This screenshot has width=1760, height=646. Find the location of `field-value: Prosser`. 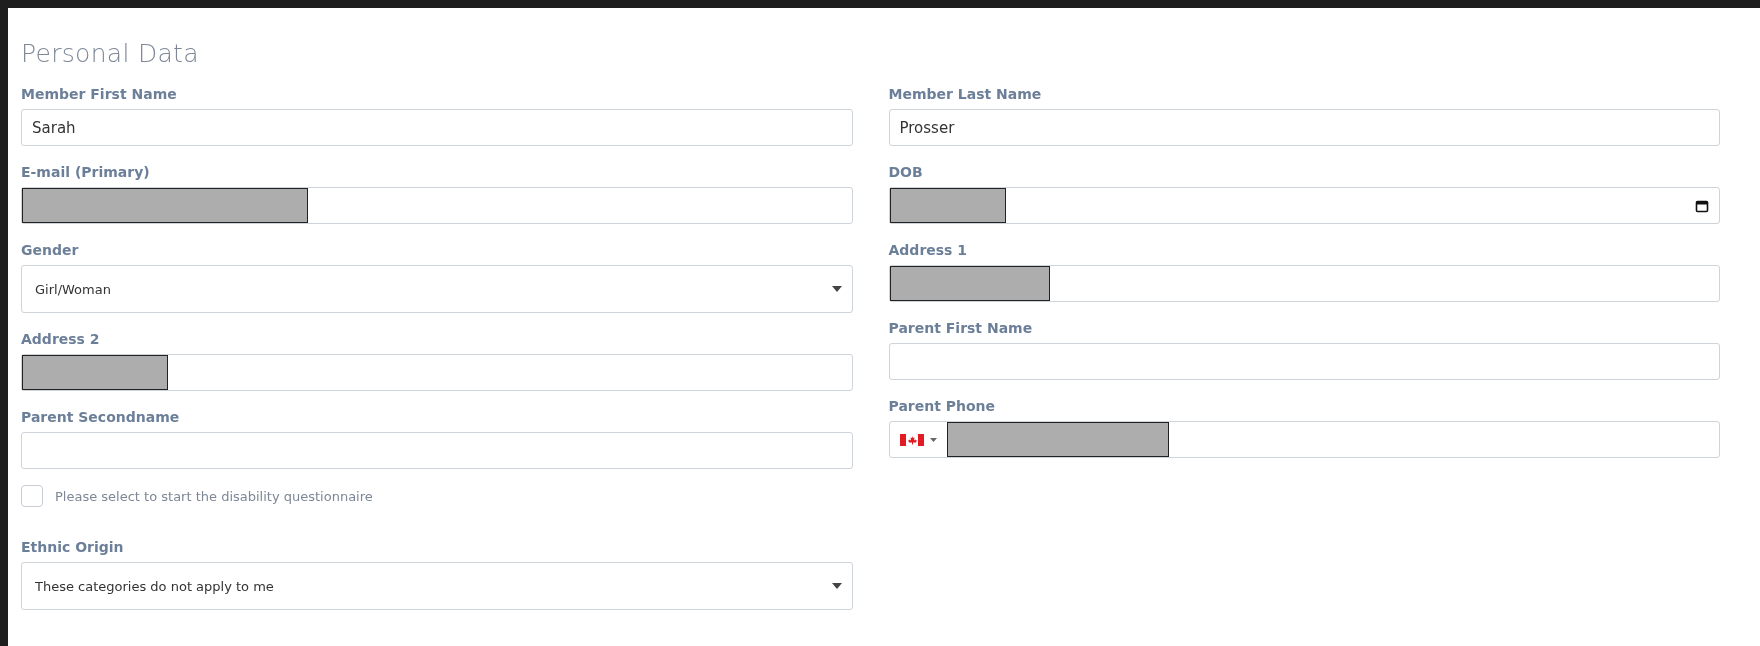

field-value: Prosser is located at coordinates (927, 127).